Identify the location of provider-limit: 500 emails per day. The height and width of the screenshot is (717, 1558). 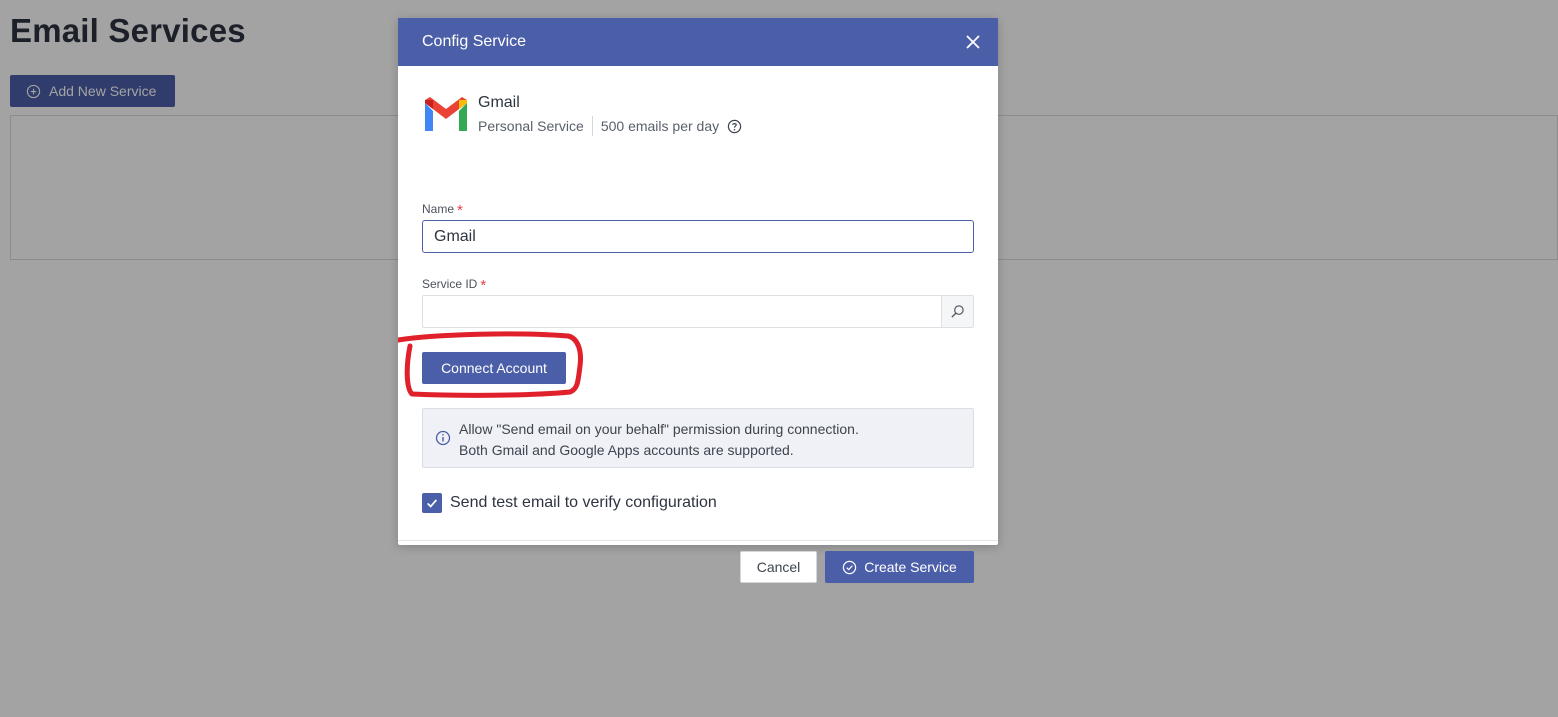
(660, 126).